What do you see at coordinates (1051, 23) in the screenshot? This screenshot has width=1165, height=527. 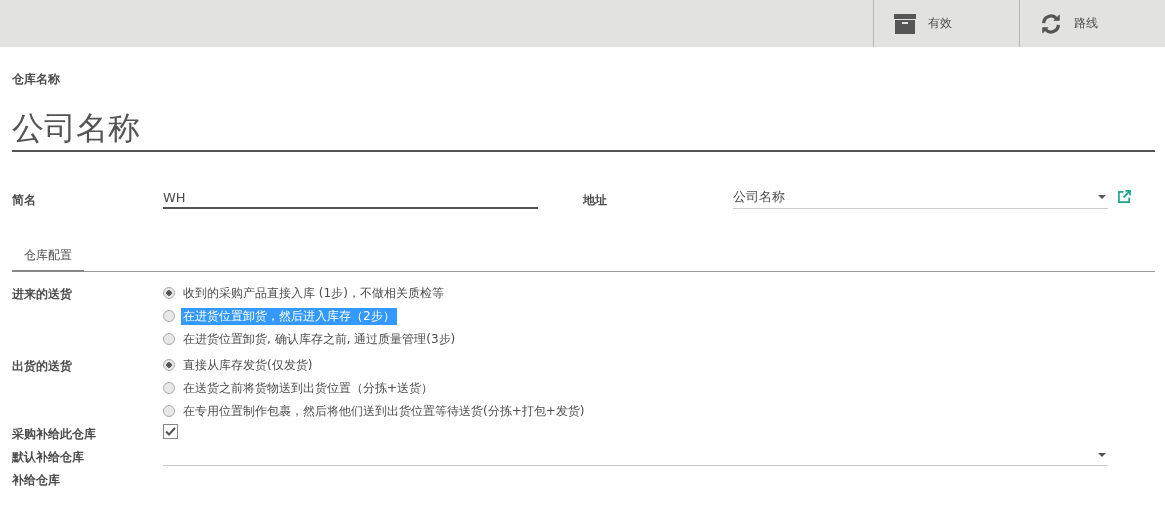 I see `refresh-icon` at bounding box center [1051, 23].